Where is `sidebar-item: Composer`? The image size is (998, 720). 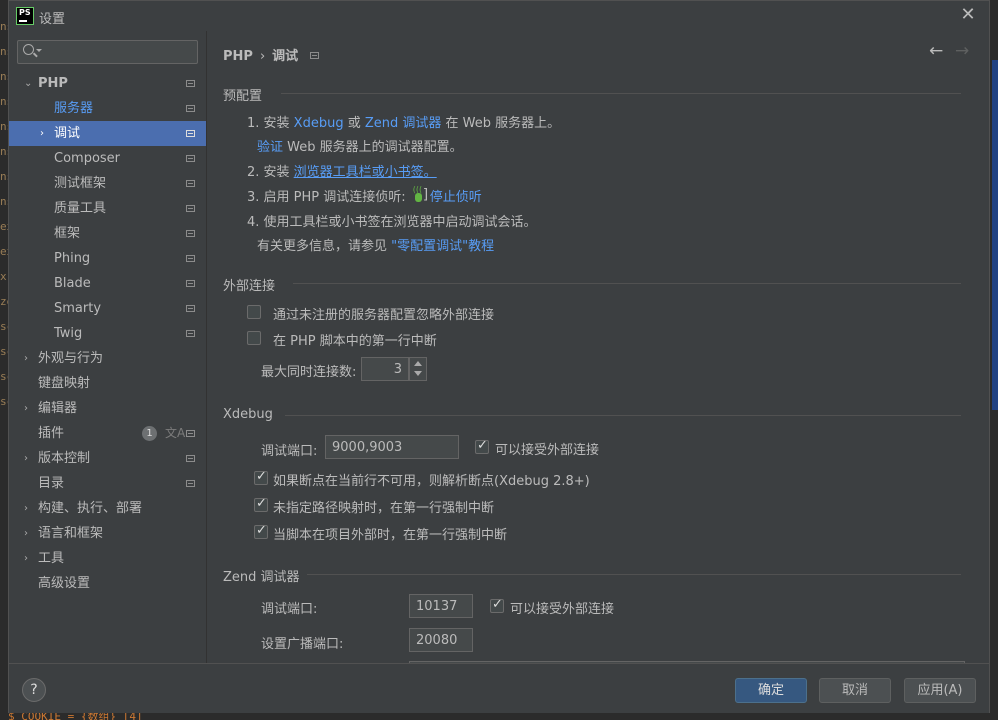 sidebar-item: Composer is located at coordinates (107, 158).